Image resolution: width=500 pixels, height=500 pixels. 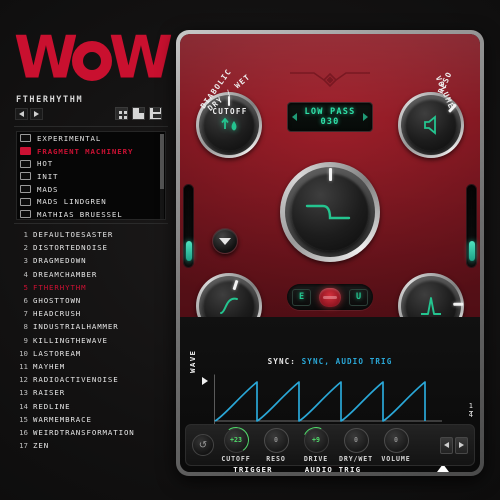 I want to click on param-volume: 0 VOLUME, so click(x=396, y=445).